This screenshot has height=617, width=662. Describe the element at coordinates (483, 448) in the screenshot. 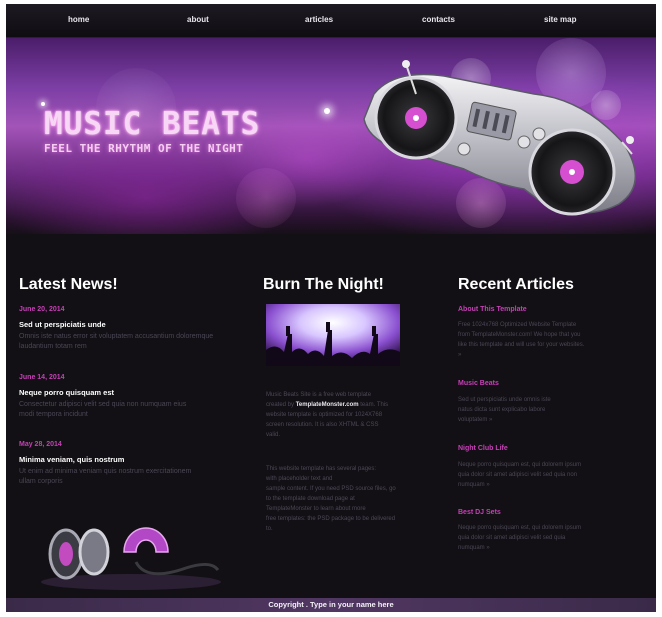

I see `article-title-link: Night Club Life` at that location.